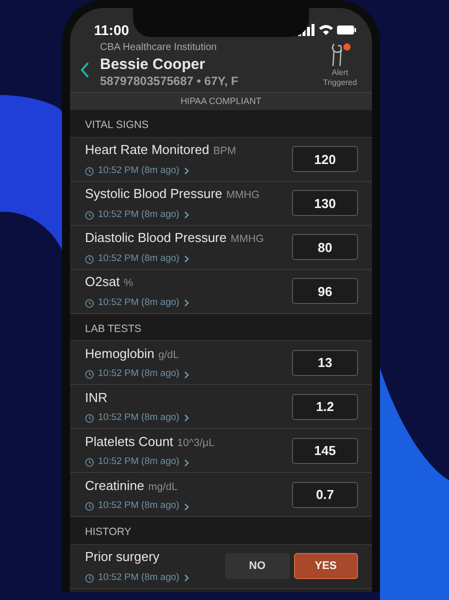 The width and height of the screenshot is (449, 600). What do you see at coordinates (340, 78) in the screenshot?
I see `alert-label: Alert Triggered` at bounding box center [340, 78].